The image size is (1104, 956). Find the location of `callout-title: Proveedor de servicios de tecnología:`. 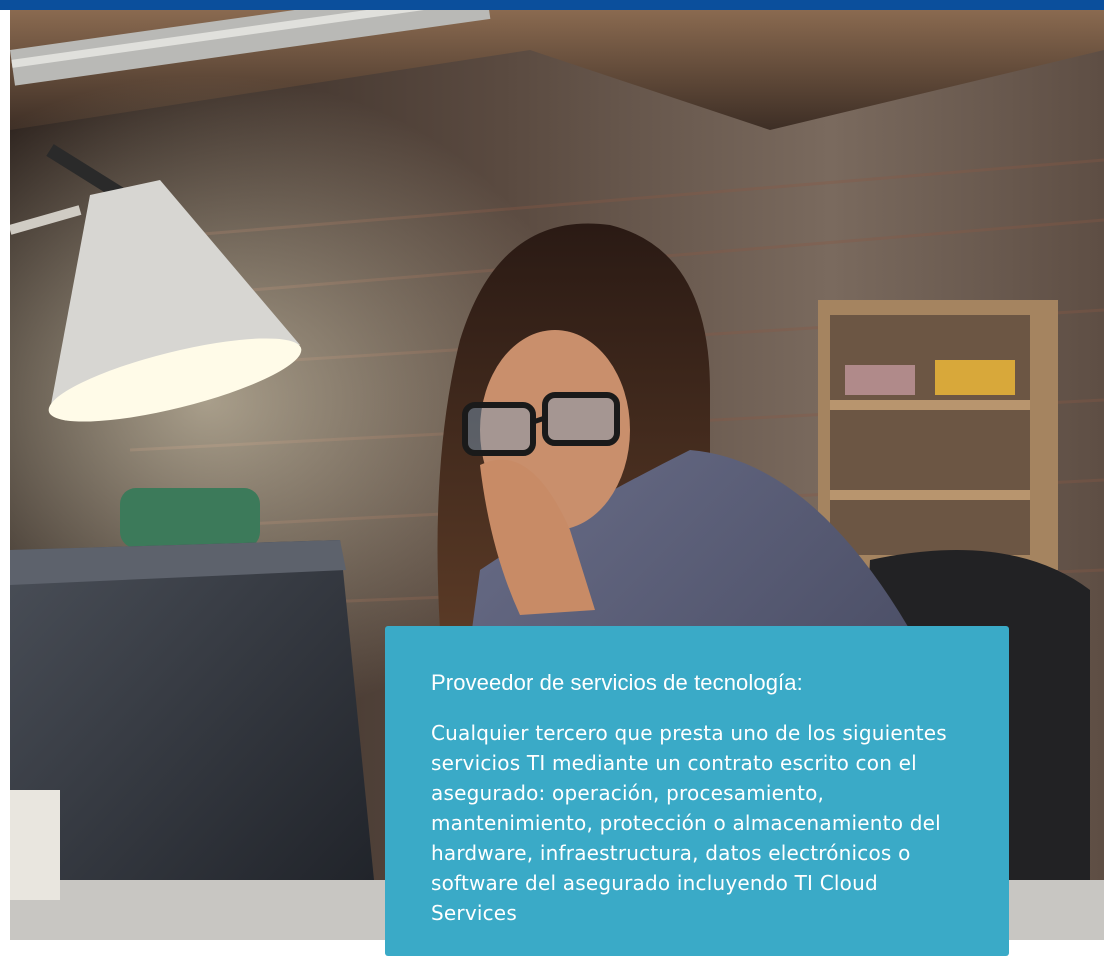

callout-title: Proveedor de servicios de tecnología: is located at coordinates (617, 682).